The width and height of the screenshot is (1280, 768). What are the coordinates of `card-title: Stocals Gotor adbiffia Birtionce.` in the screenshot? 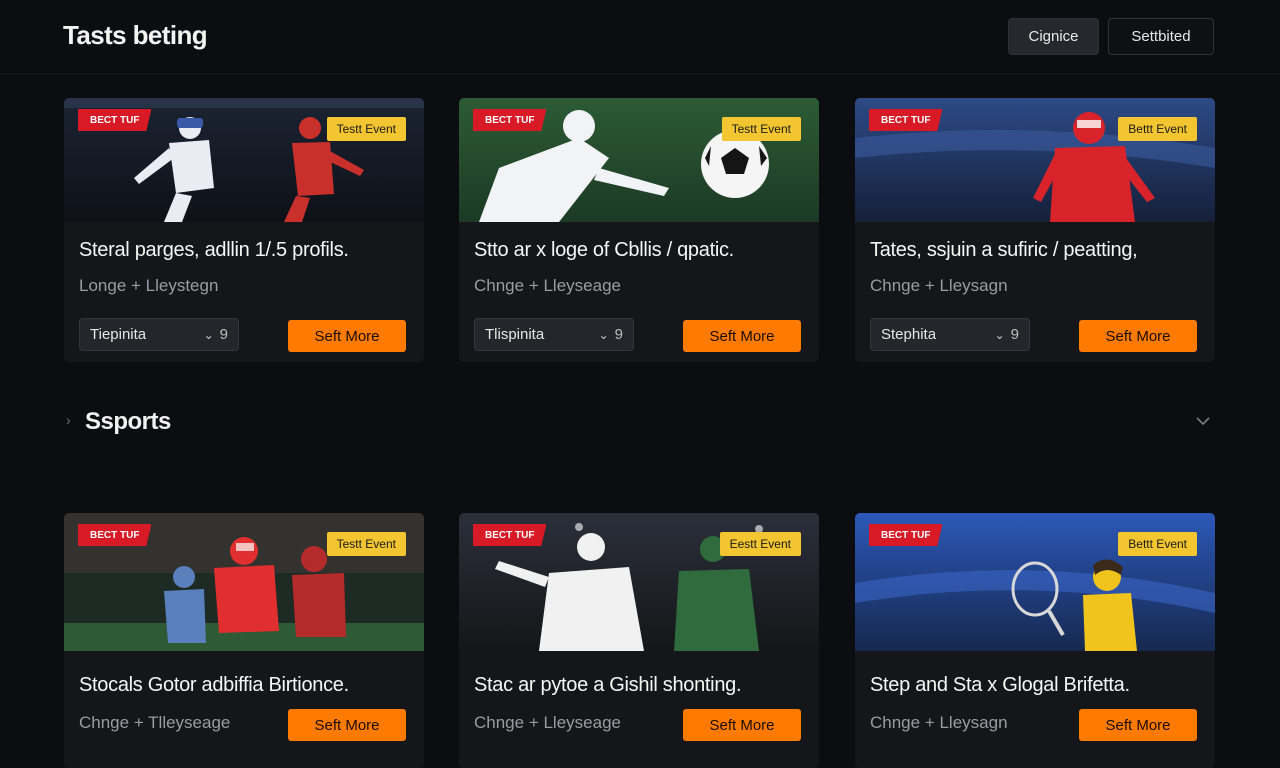 It's located at (214, 685).